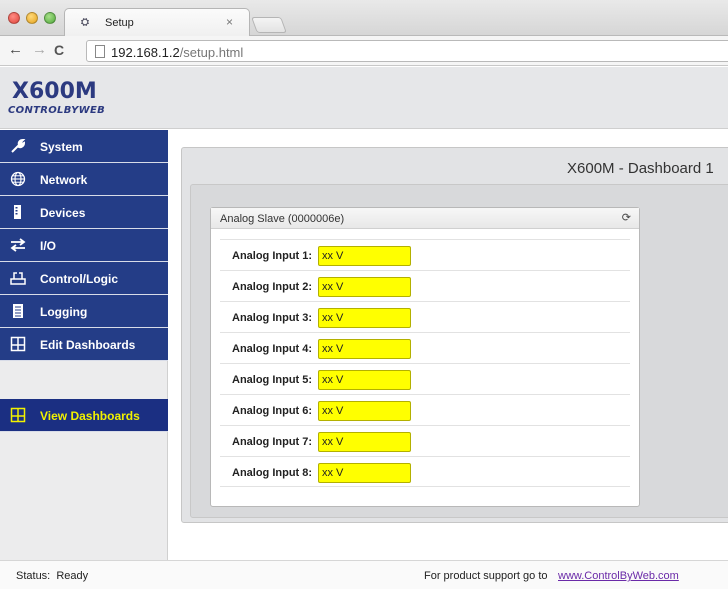 This screenshot has width=728, height=589. Describe the element at coordinates (14, 18) in the screenshot. I see `close-window-button` at that location.